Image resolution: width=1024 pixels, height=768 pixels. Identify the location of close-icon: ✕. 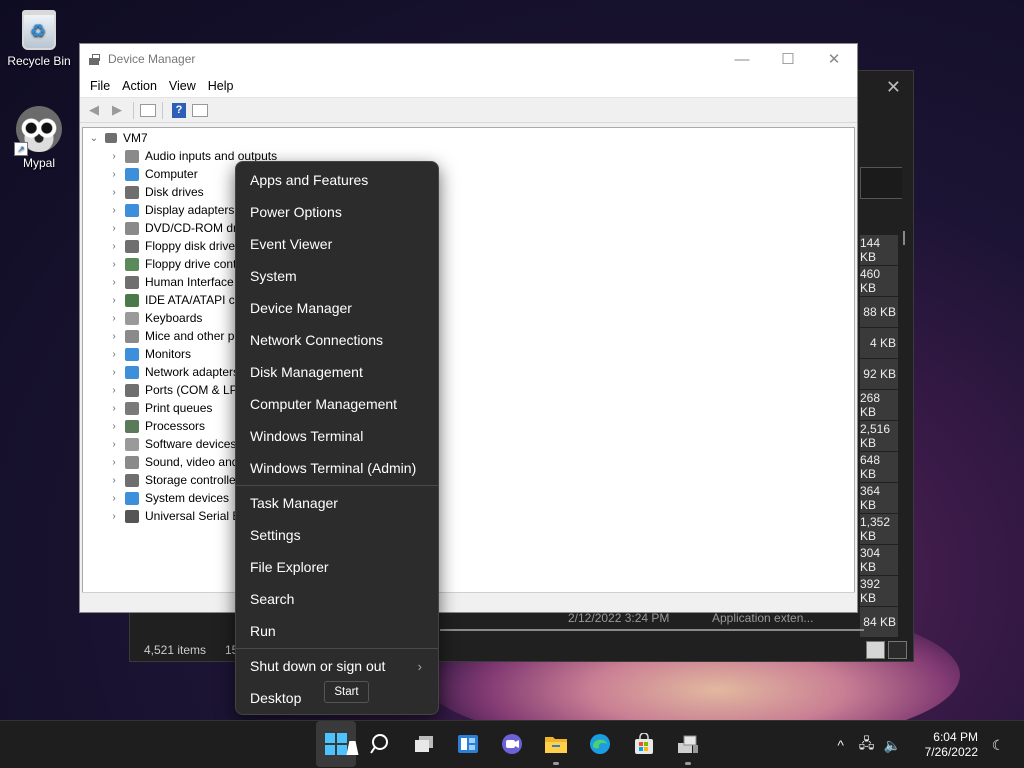
(893, 87).